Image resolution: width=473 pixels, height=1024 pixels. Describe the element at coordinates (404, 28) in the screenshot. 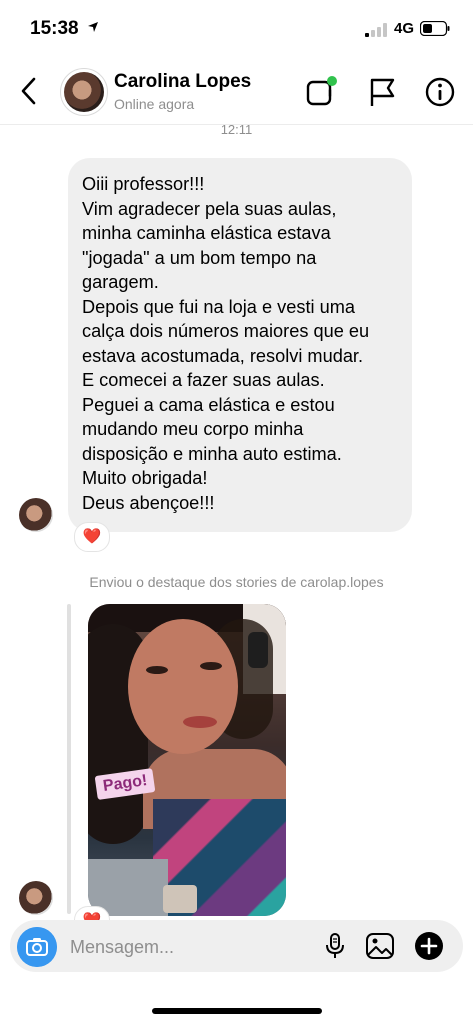

I see `network-type: 4G` at that location.